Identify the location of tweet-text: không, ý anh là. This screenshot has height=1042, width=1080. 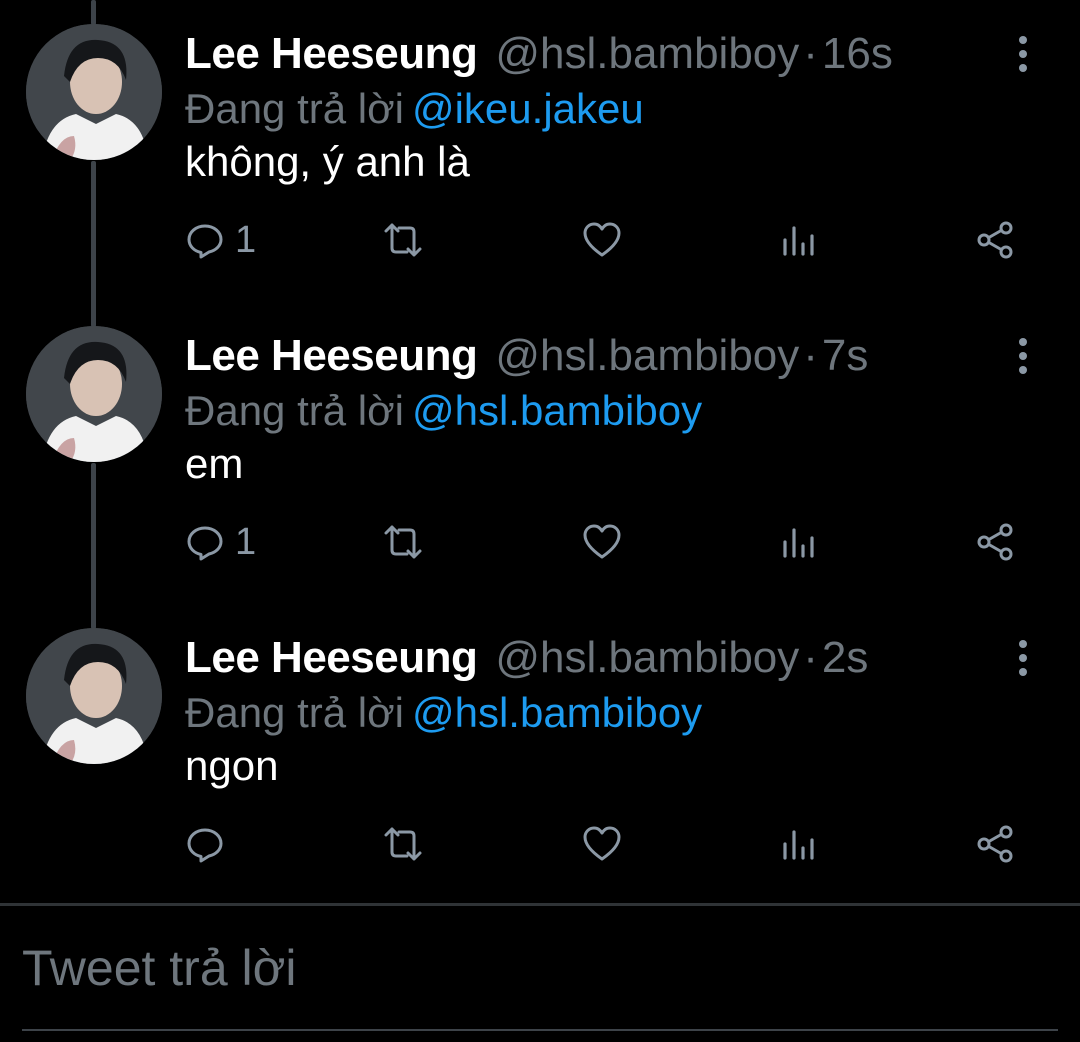
(327, 161).